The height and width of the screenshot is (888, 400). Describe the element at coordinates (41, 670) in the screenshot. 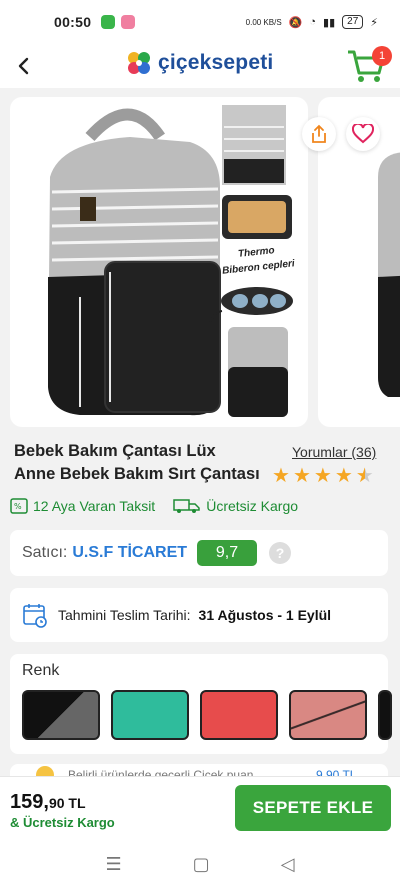

I see `color-title: Renk` at that location.